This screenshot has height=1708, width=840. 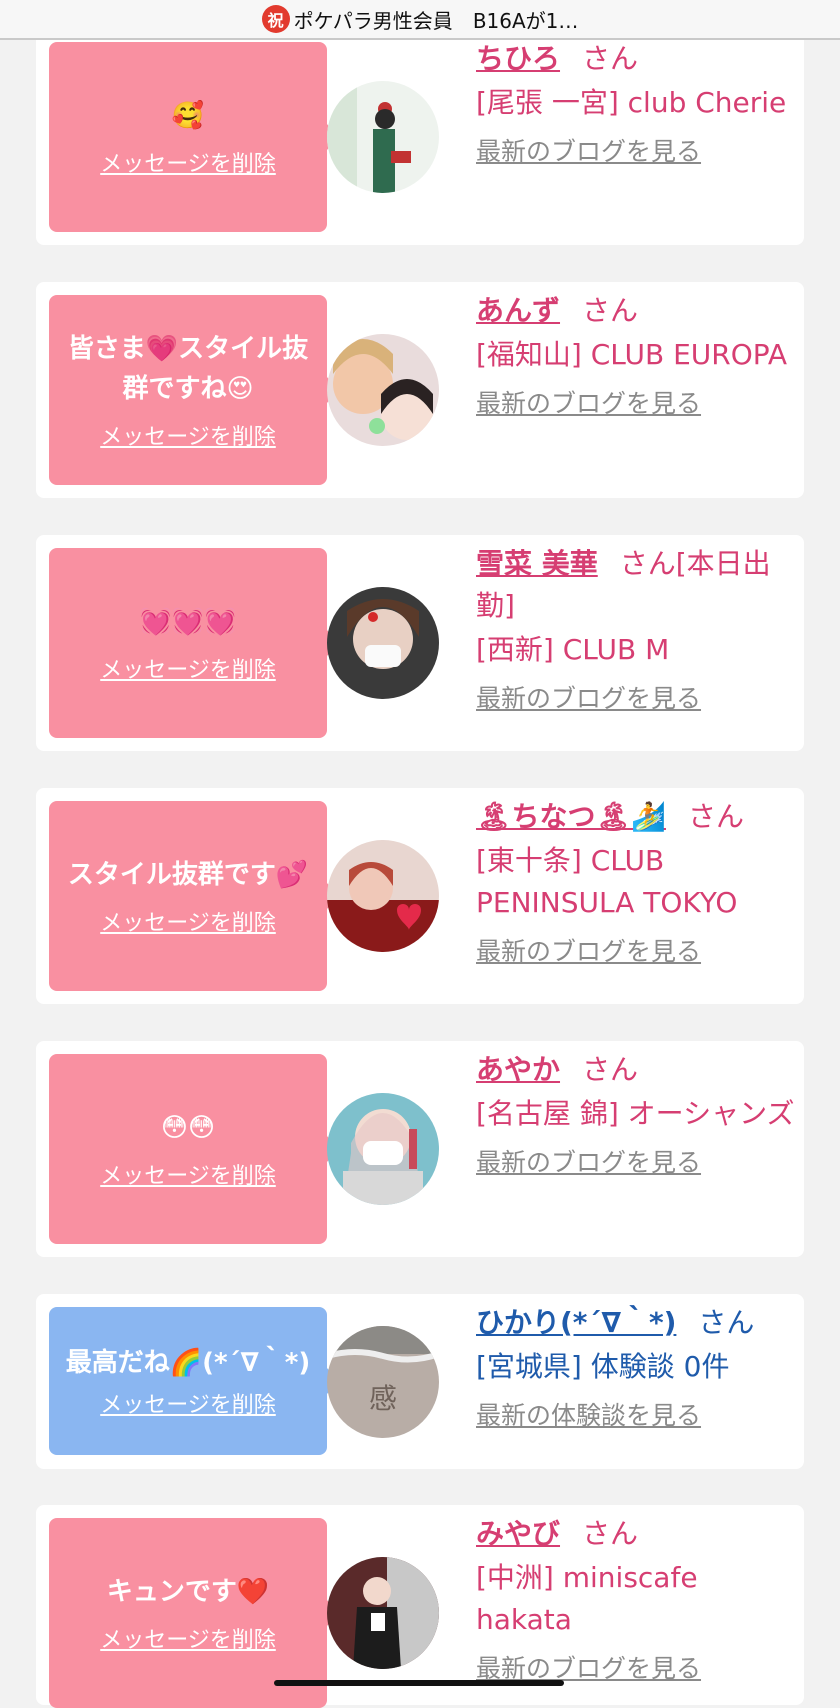 What do you see at coordinates (419, 1683) in the screenshot?
I see `home-indicator` at bounding box center [419, 1683].